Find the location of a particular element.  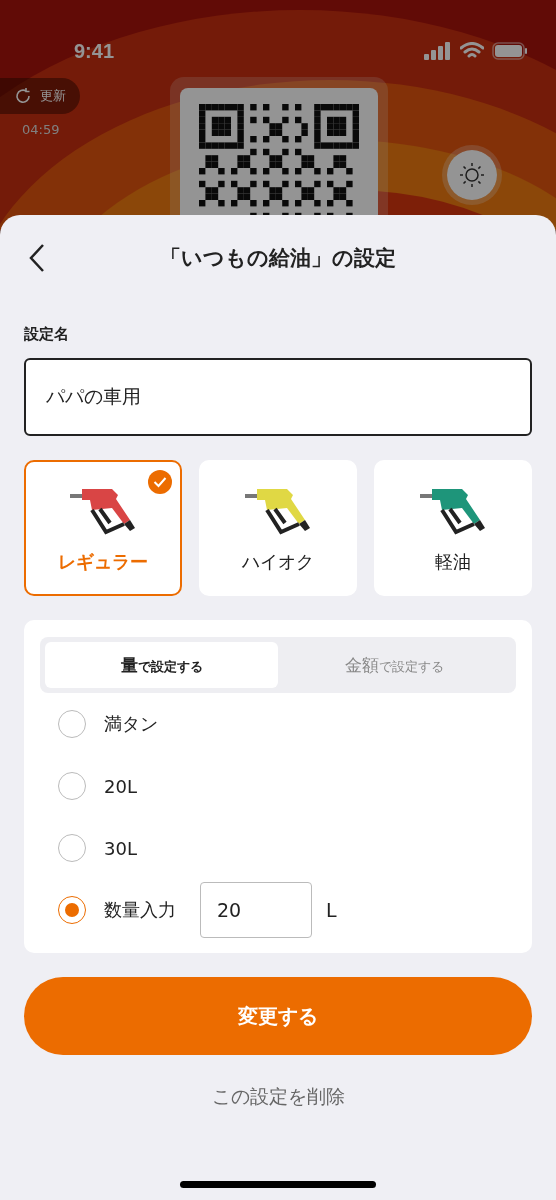

option-label: 30L is located at coordinates (121, 848).